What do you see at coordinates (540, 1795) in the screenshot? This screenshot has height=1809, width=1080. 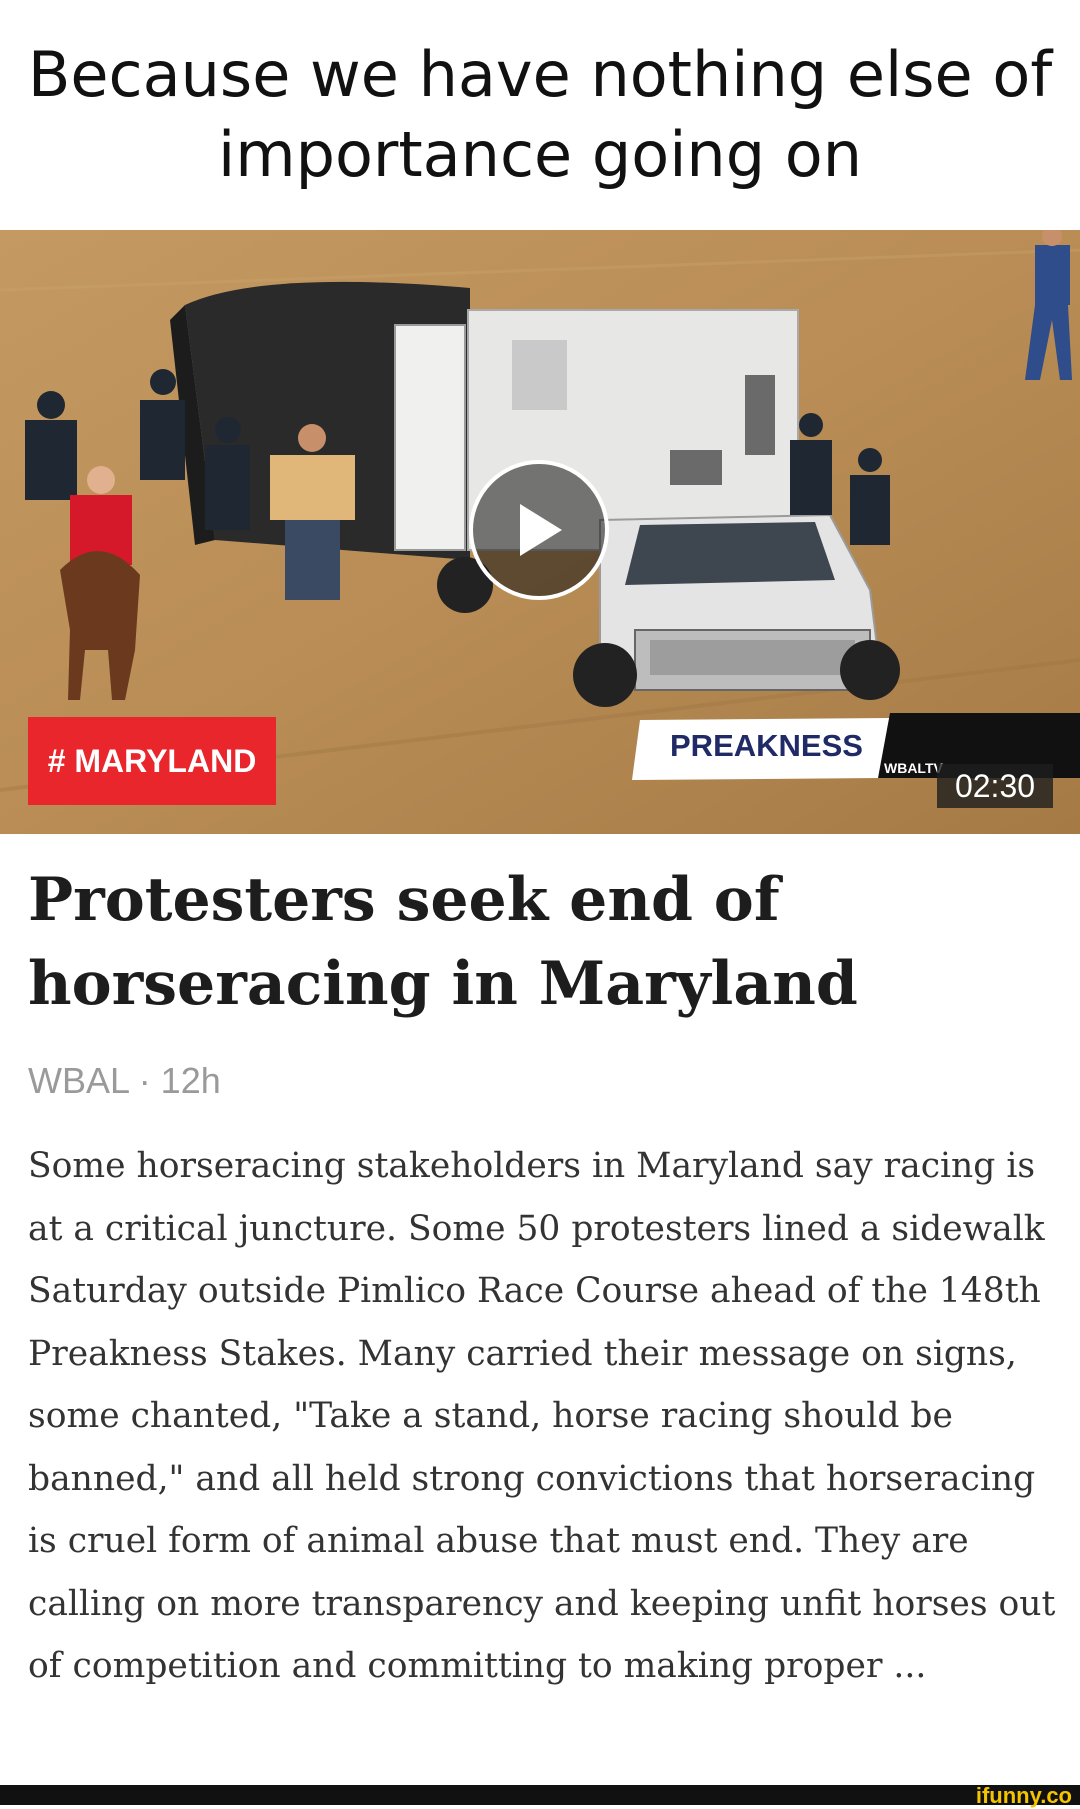 I see `footer-bar` at bounding box center [540, 1795].